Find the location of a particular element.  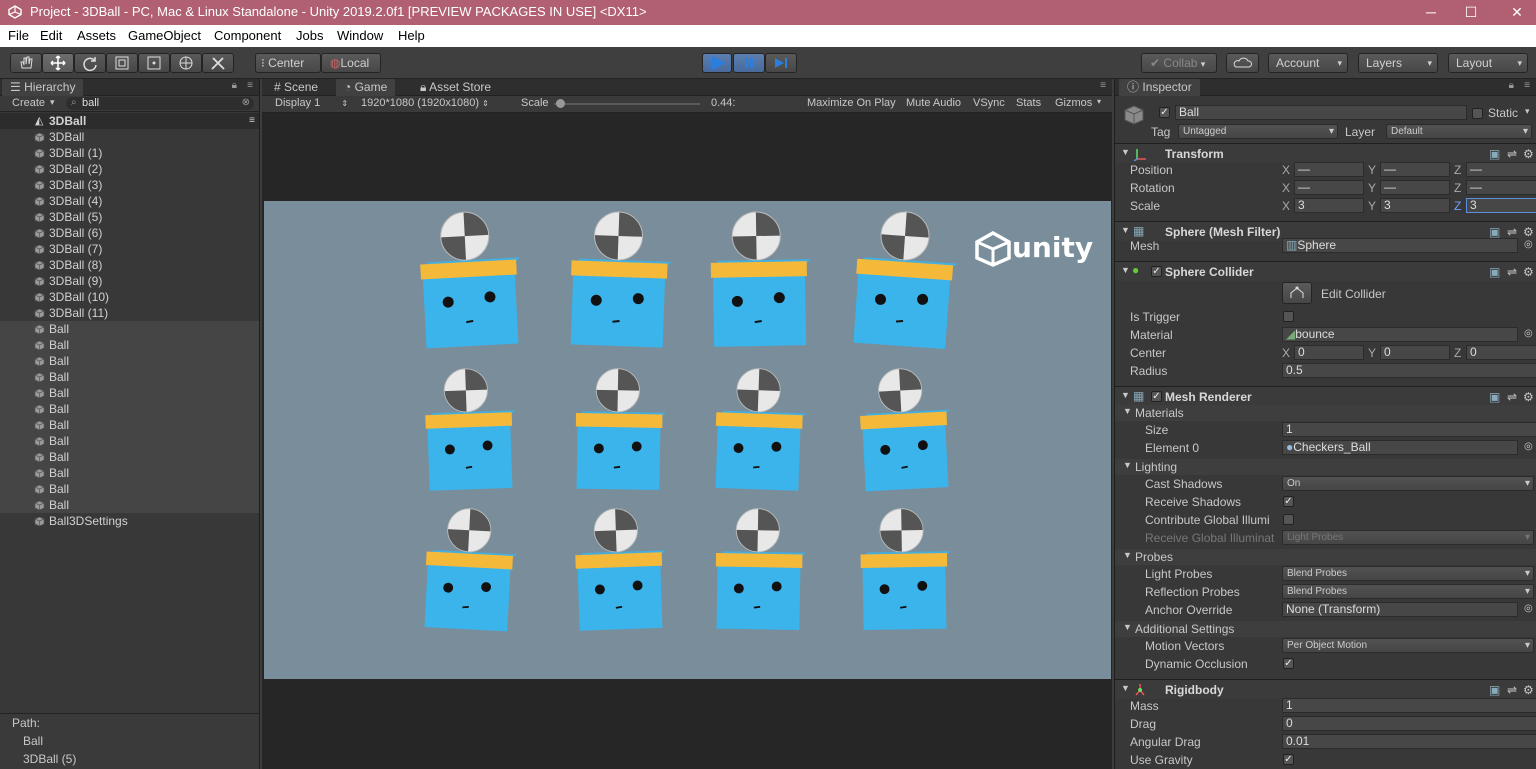

transform-header: ▼ Transform ▣ ⇌ ⚙ is located at coordinates (1325, 153).